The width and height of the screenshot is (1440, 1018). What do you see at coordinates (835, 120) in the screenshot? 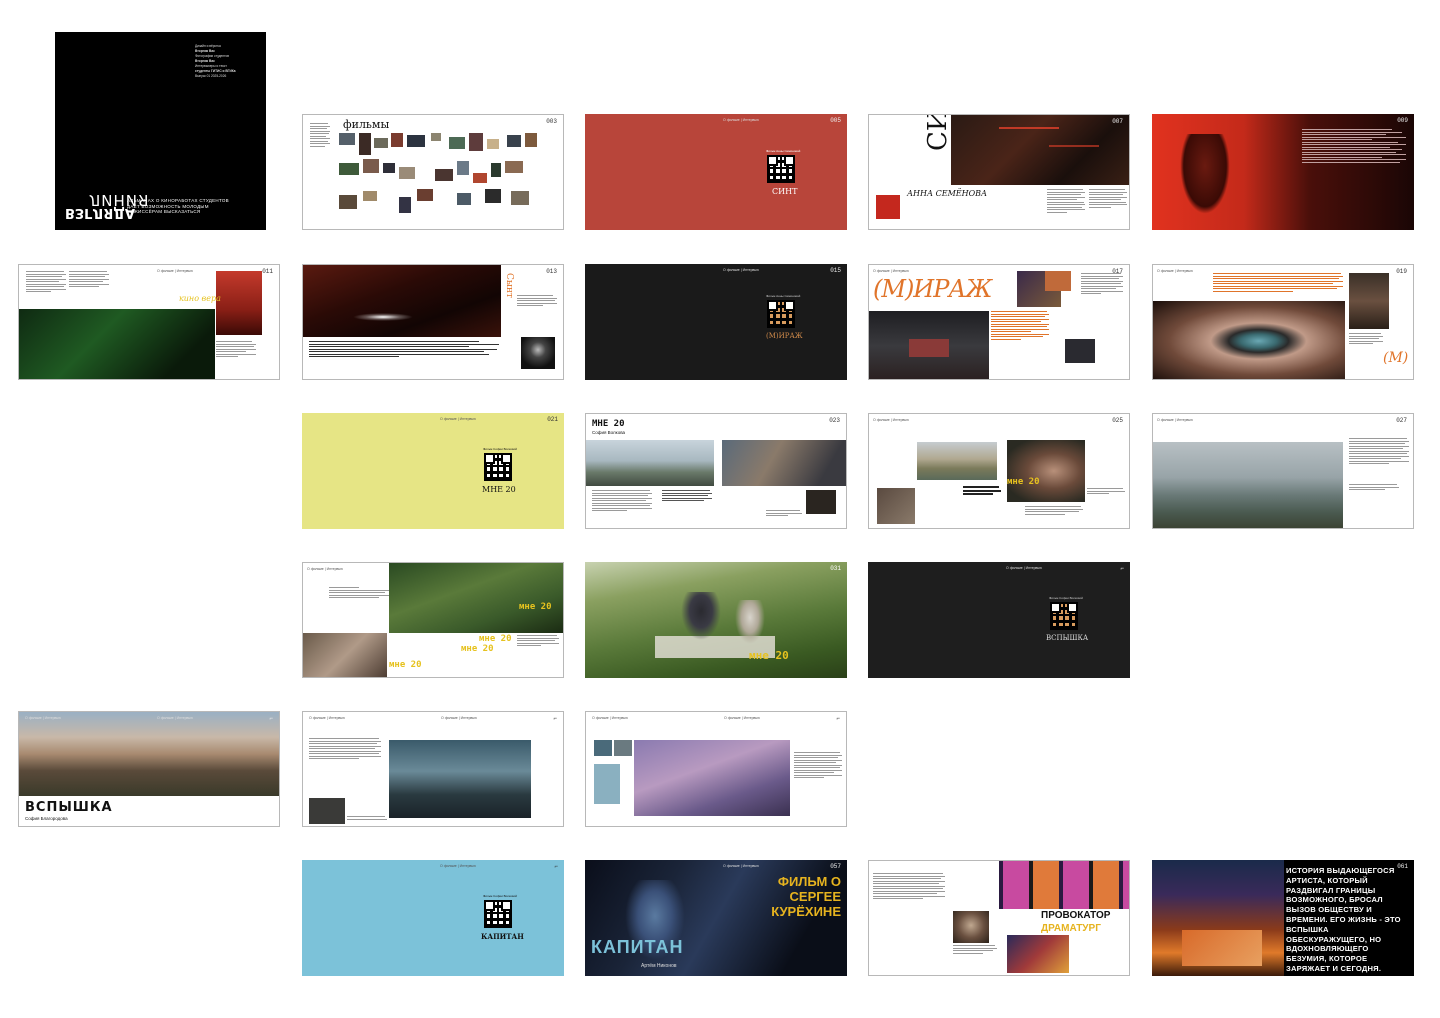
I see `page-number: 005` at bounding box center [835, 120].